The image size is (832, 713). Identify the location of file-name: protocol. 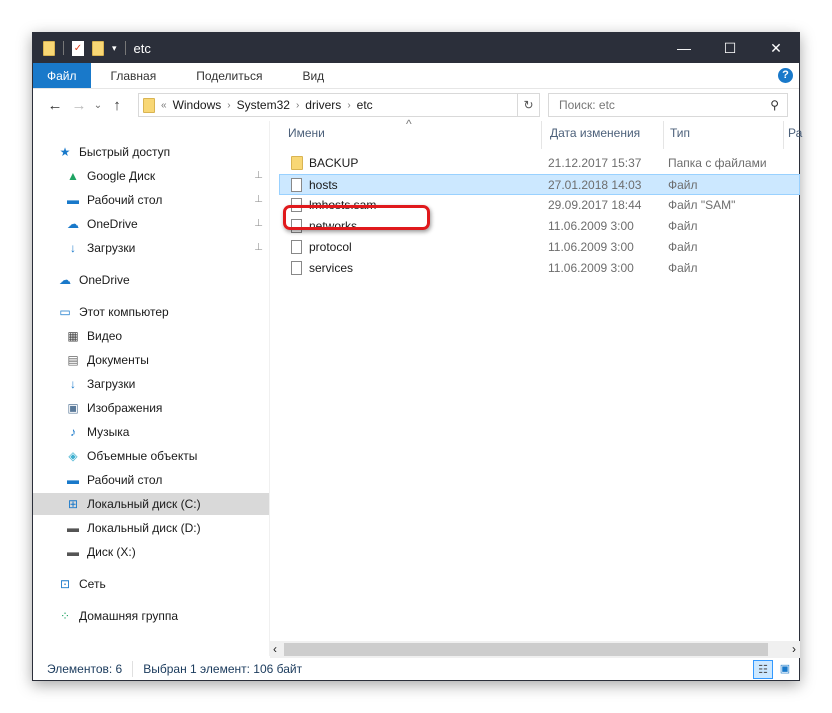
(330, 247).